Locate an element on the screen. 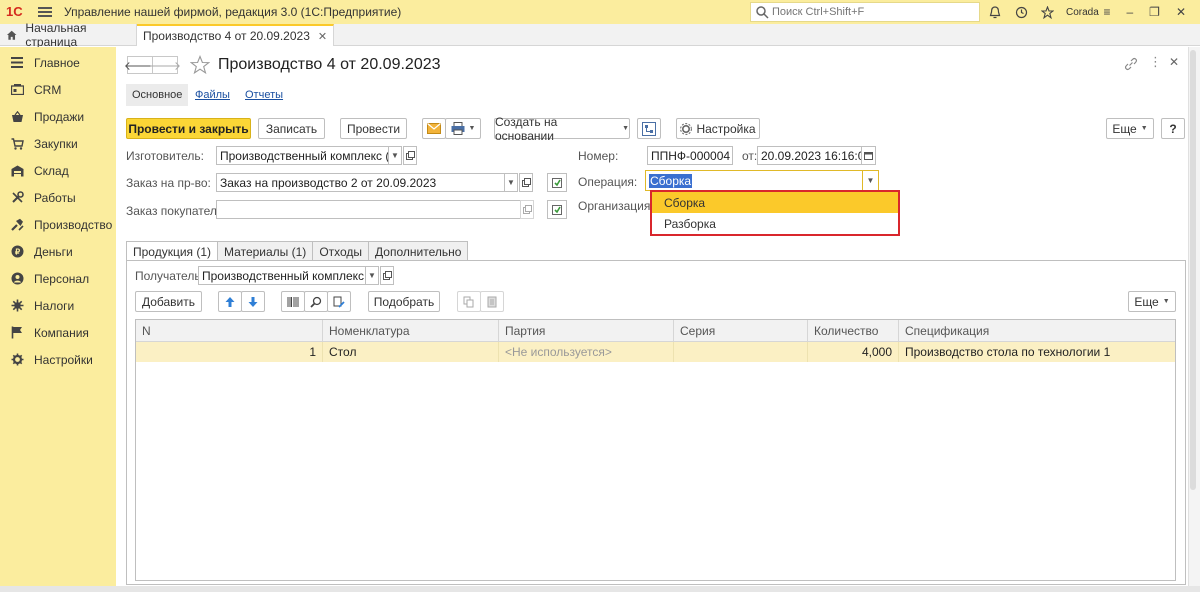 This screenshot has width=1200, height=592. post-button: Провести is located at coordinates (373, 128).